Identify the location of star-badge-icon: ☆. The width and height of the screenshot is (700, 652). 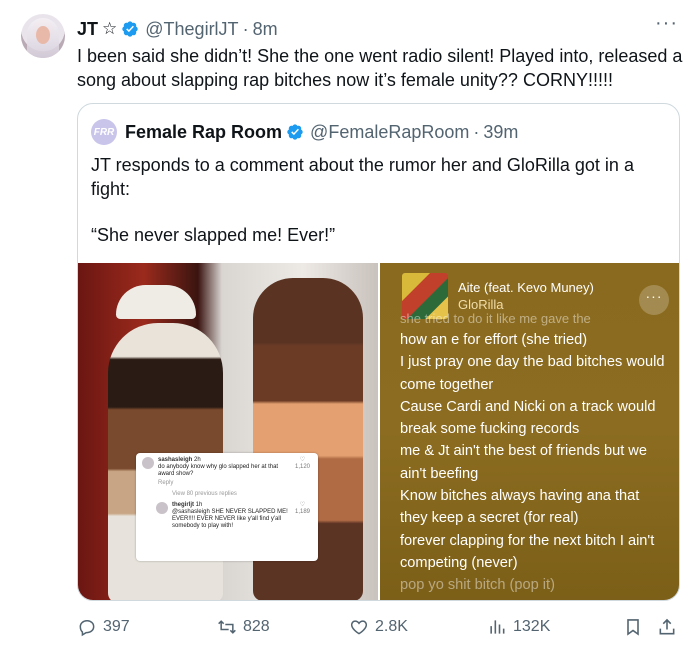
(110, 28).